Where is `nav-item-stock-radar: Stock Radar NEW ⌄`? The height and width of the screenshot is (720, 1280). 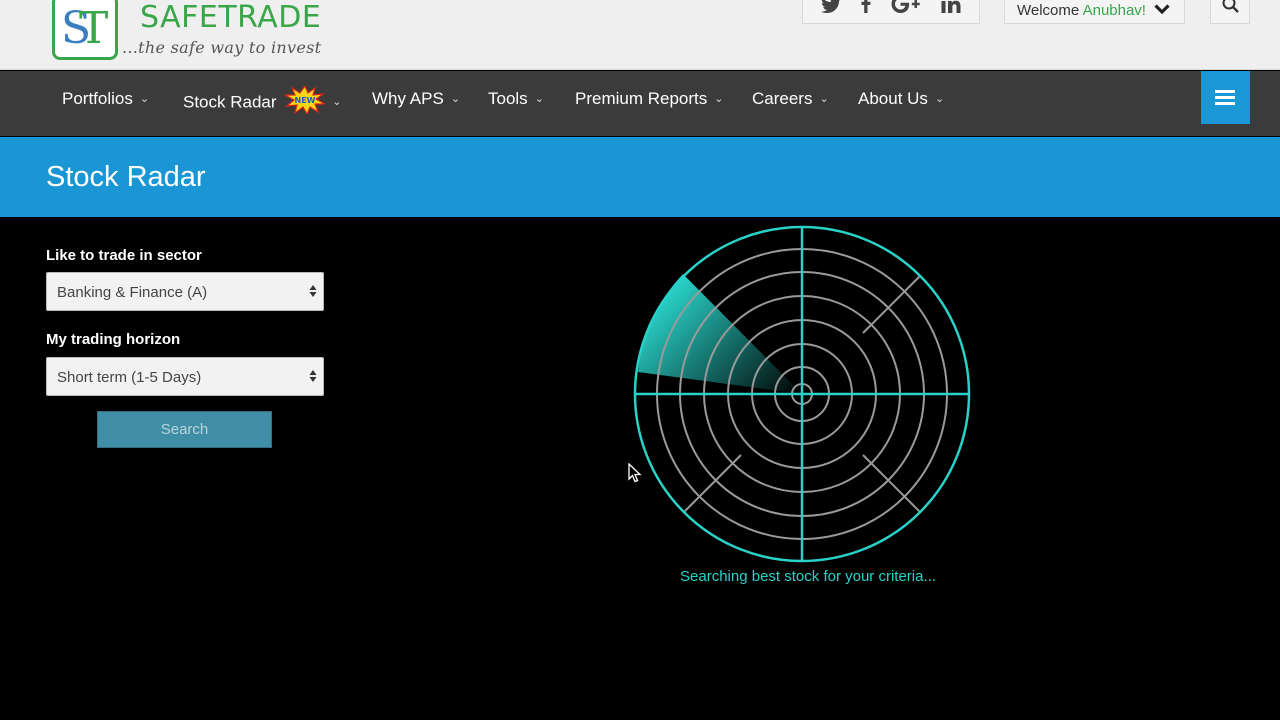
nav-item-stock-radar: Stock Radar NEW ⌄ is located at coordinates (262, 100).